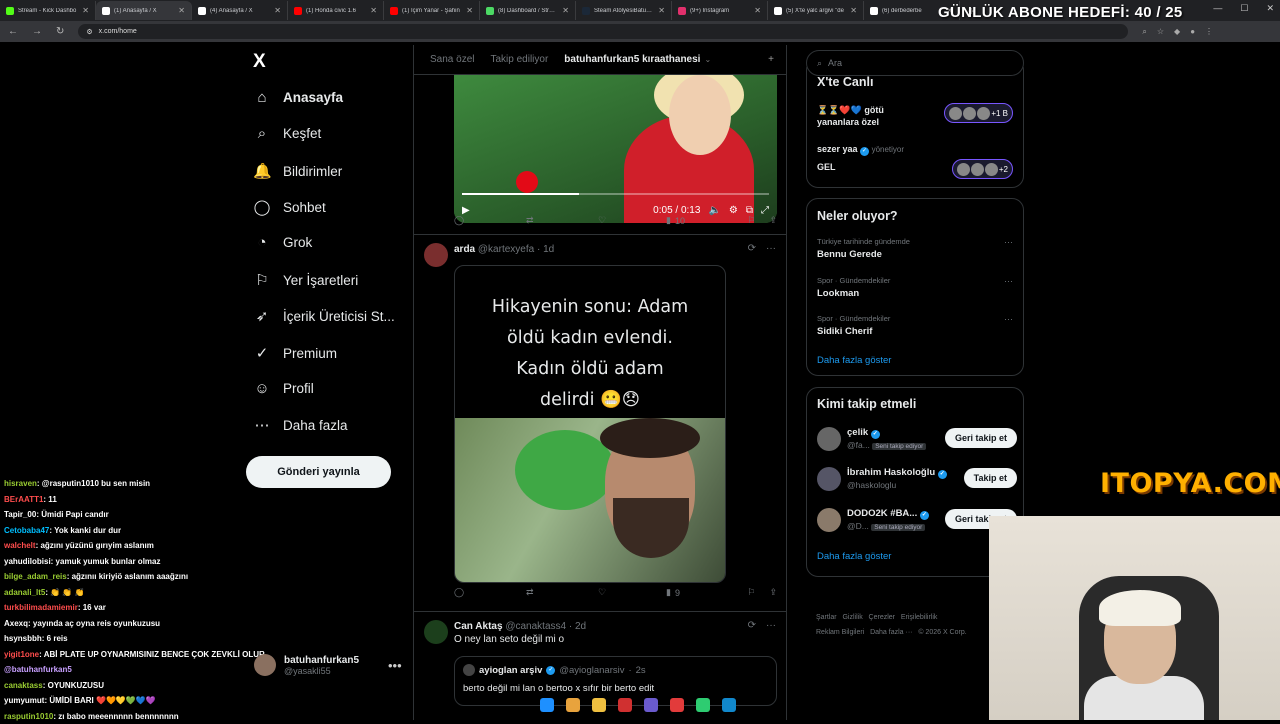 This screenshot has height=724, width=1280. I want to click on live-item: ⏳⏳❤️💙 götüyananlara özel, so click(850, 116).